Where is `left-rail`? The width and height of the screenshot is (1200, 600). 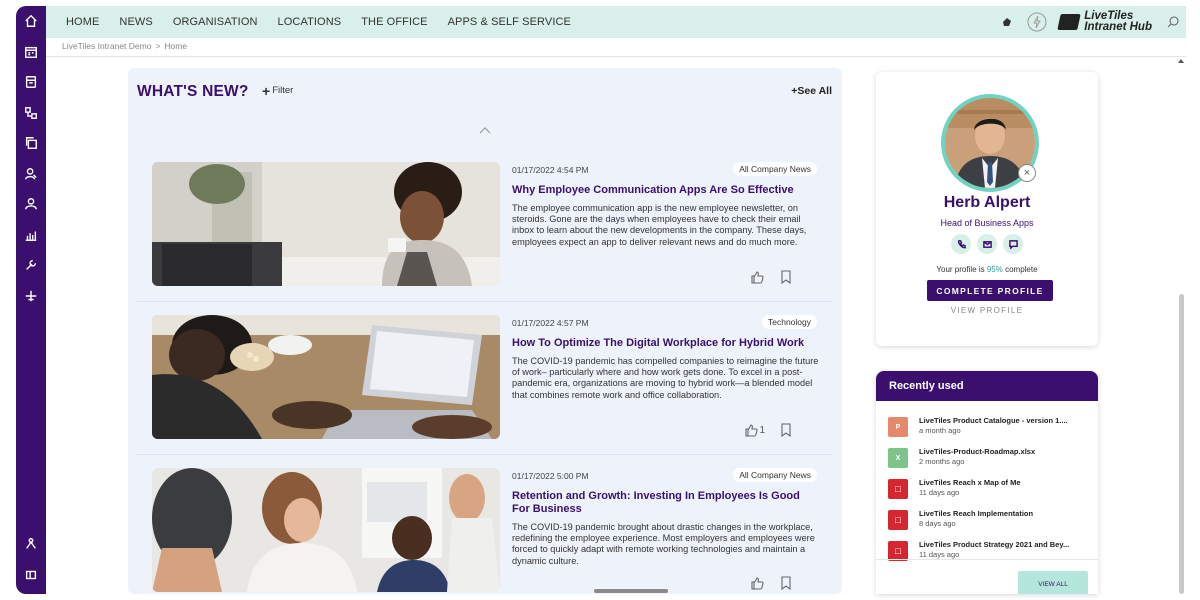
left-rail is located at coordinates (31, 300).